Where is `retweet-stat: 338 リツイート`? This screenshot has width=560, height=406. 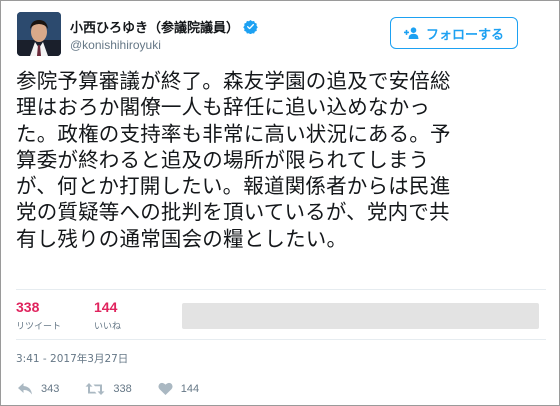 retweet-stat: 338 リツイート is located at coordinates (44, 315).